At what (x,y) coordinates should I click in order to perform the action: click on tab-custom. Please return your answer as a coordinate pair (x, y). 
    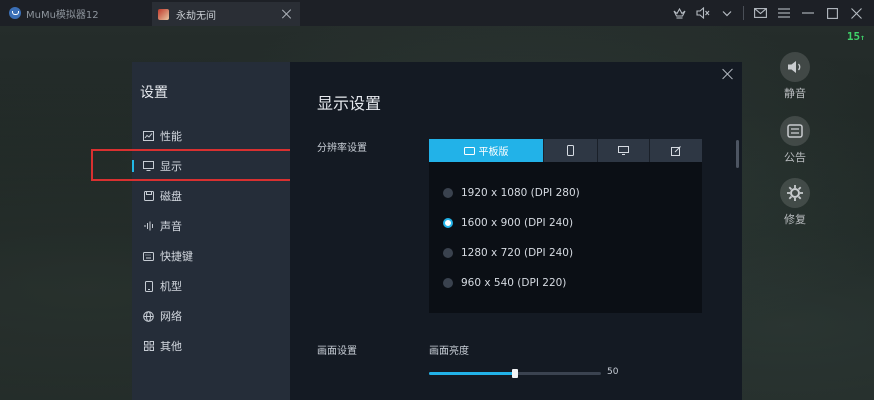
    Looking at the image, I should click on (676, 150).